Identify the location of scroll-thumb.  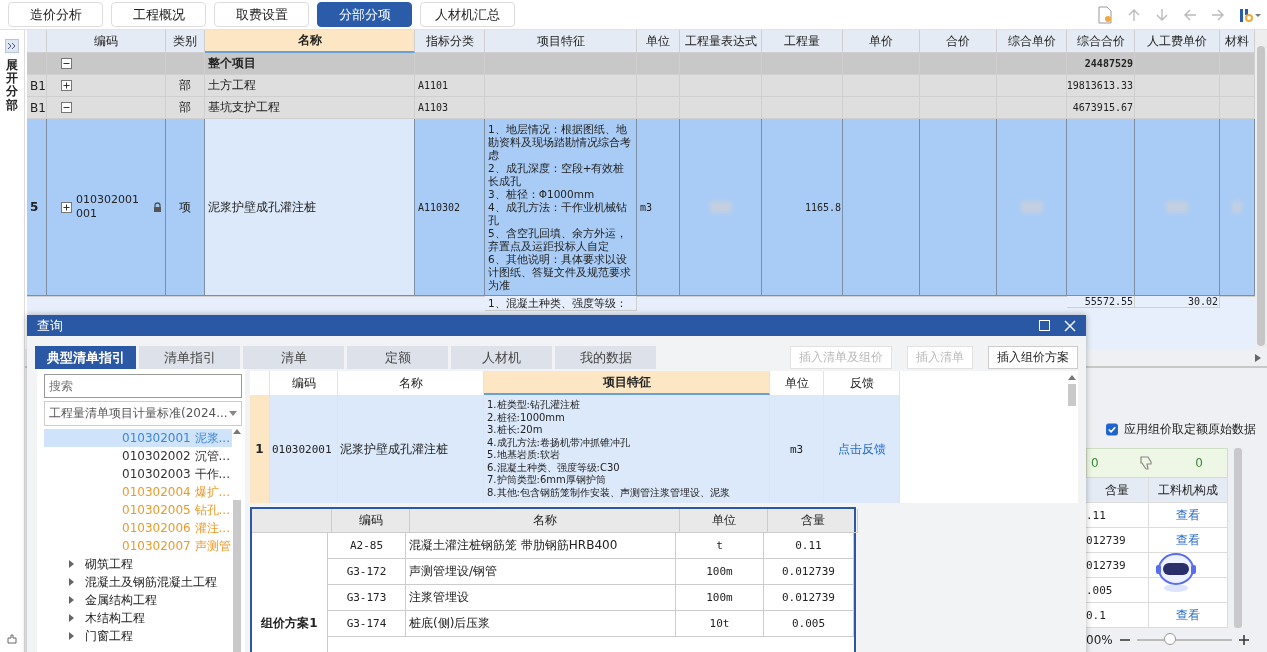
(1072, 395).